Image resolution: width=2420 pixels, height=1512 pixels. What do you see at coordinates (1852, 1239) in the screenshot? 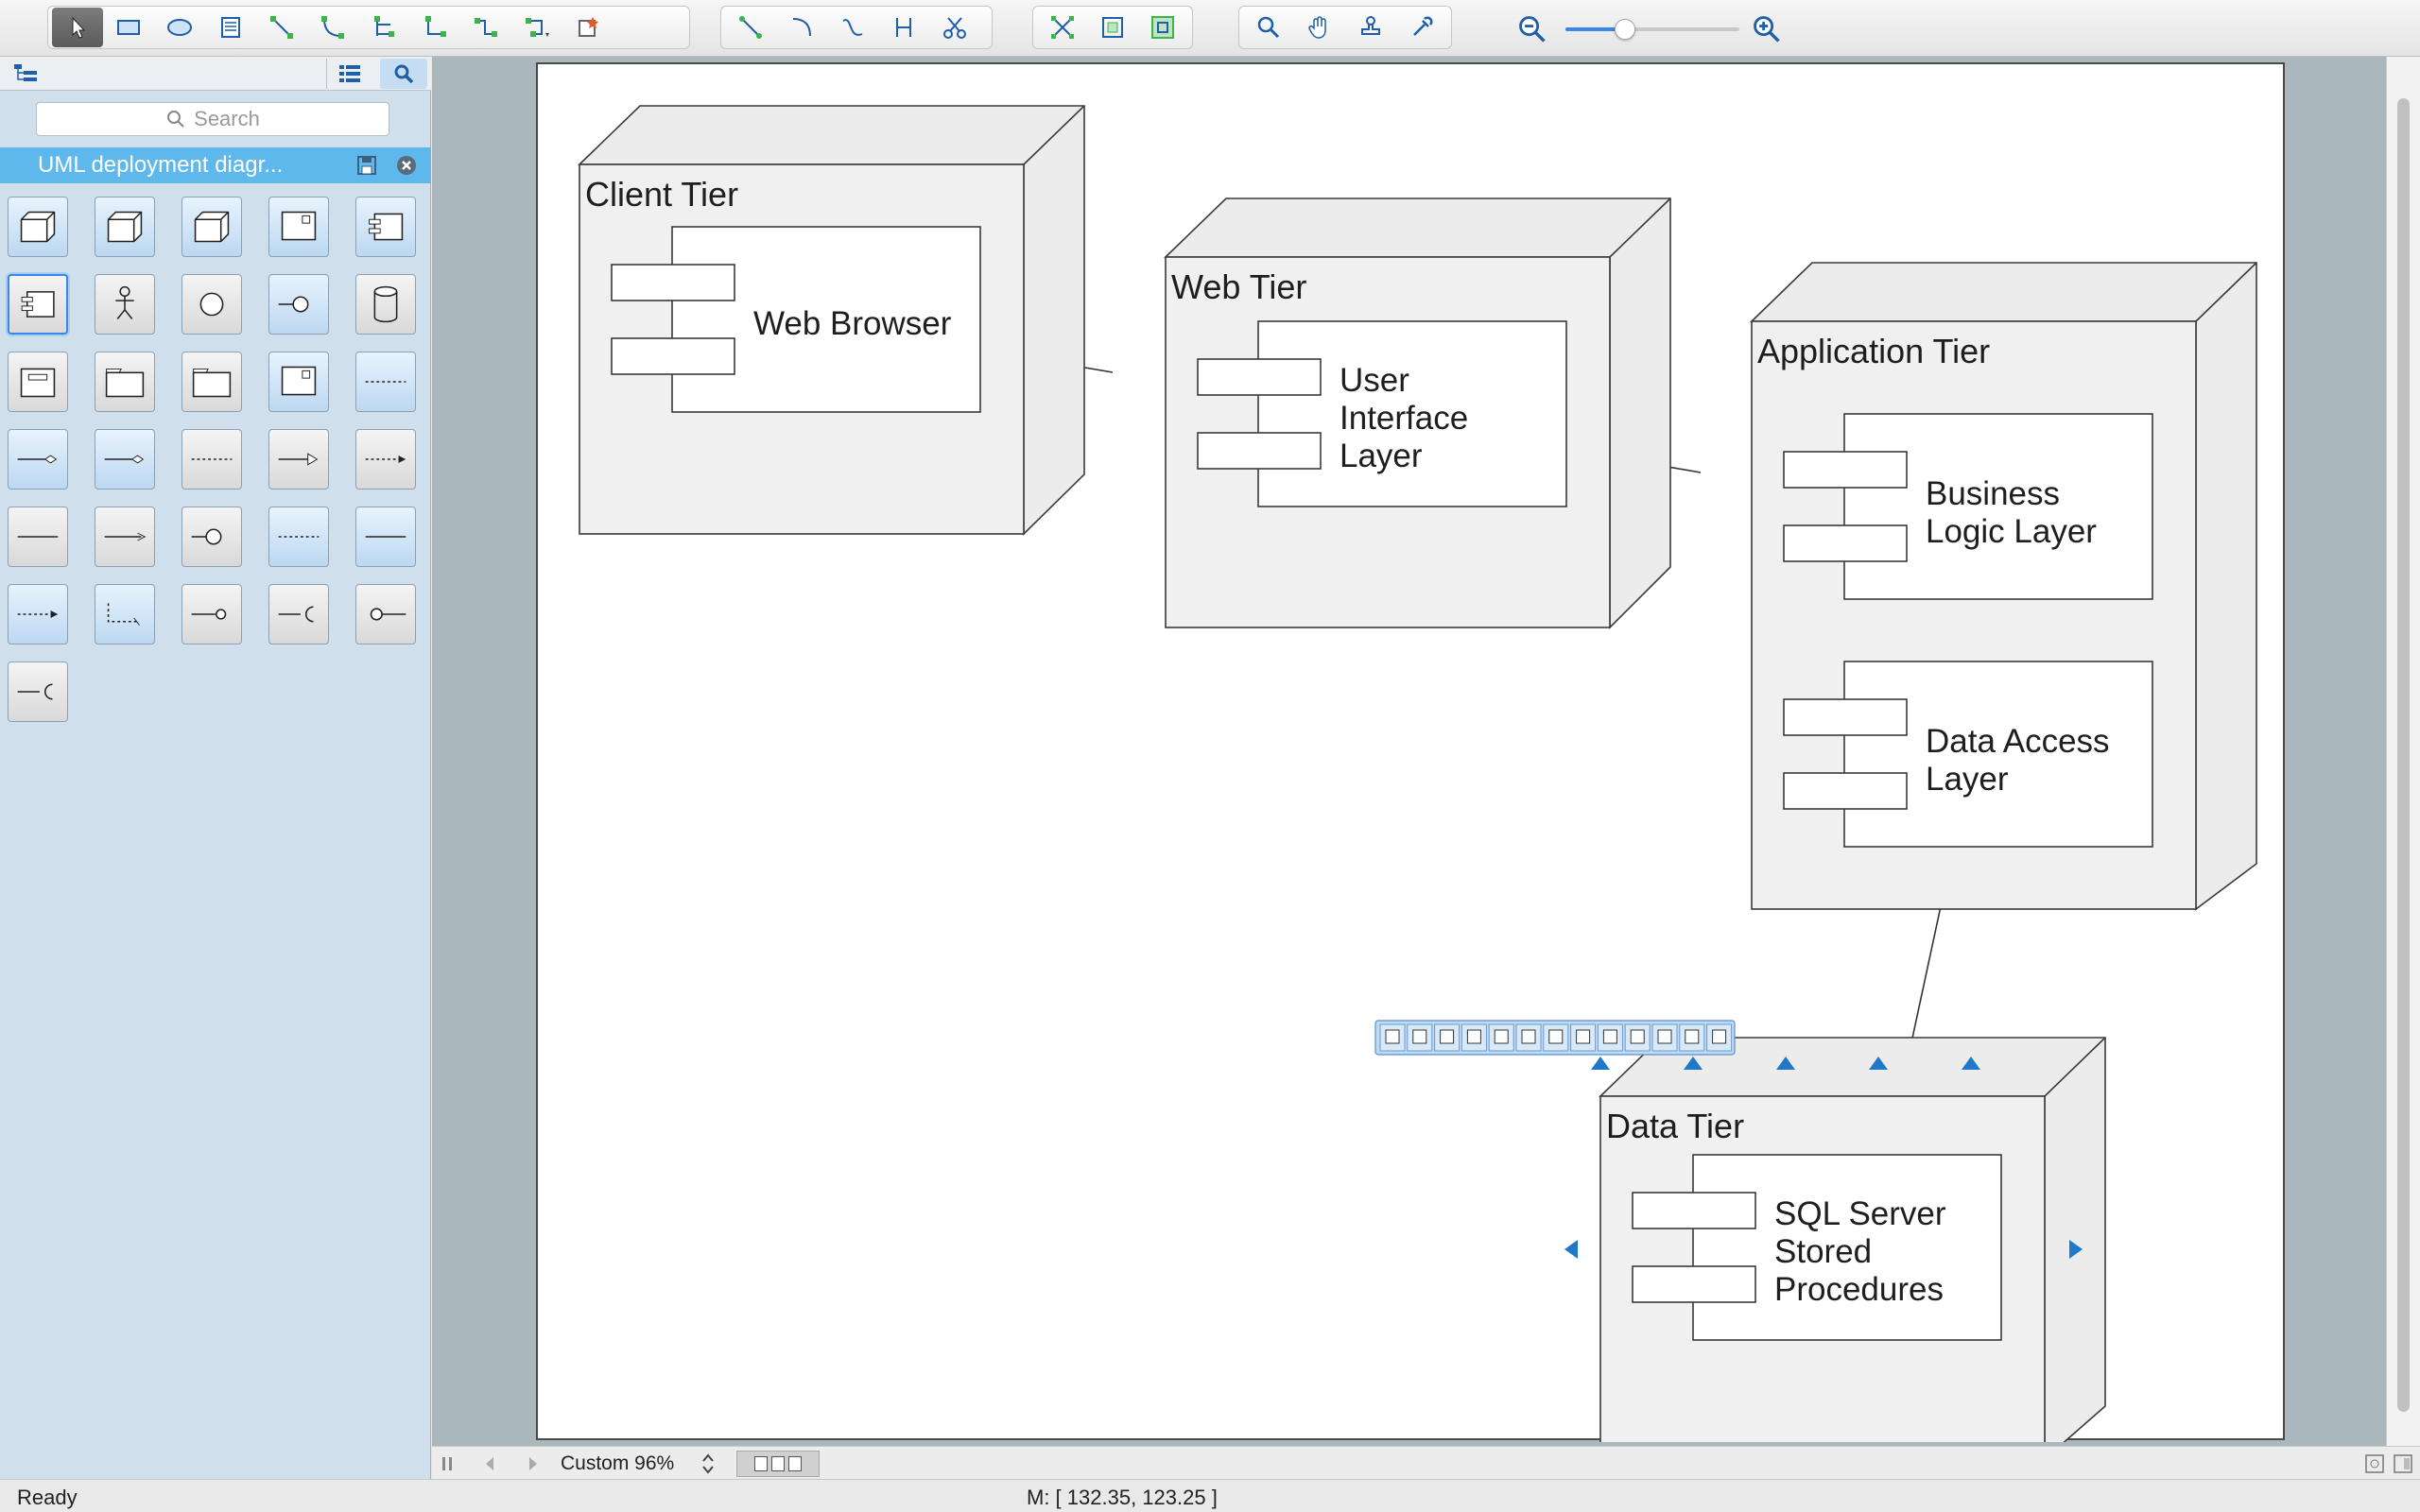
I see `node-data-tier: Data Tier SQL Server Stored Procedures` at bounding box center [1852, 1239].